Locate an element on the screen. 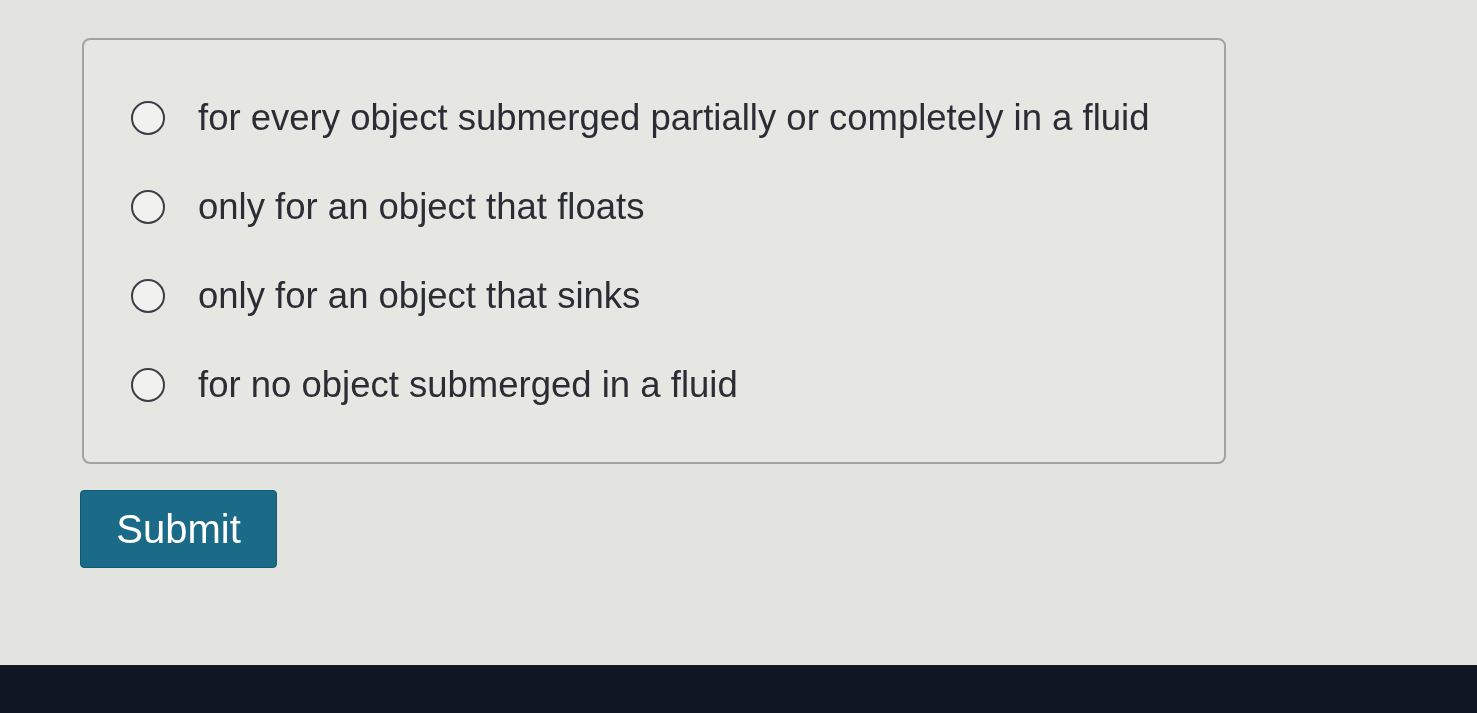 Image resolution: width=1477 pixels, height=713 pixels. option-label: only for an object that floats is located at coordinates (421, 206).